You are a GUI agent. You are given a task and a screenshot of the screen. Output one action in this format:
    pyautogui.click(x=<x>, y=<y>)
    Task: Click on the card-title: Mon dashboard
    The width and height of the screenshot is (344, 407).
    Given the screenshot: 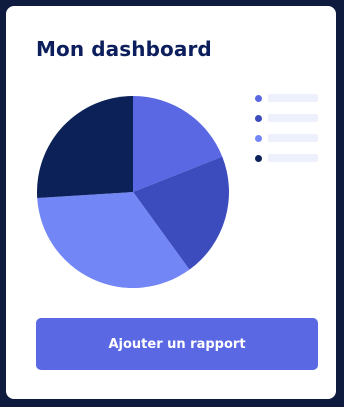 What is the action you would take?
    pyautogui.click(x=124, y=49)
    